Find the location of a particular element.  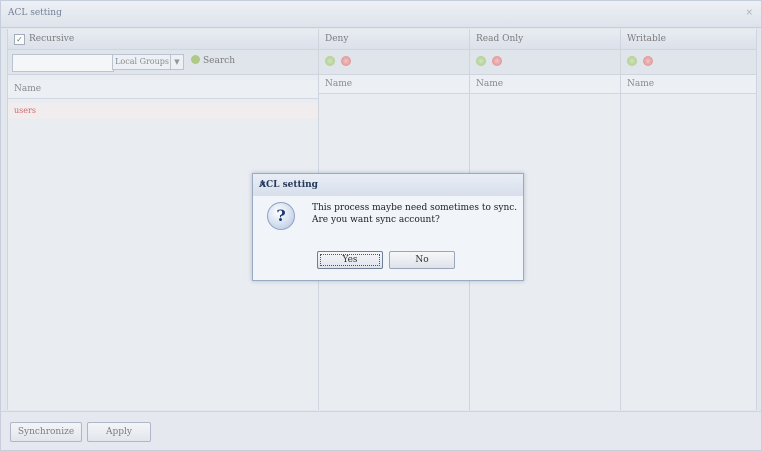

no-button: No is located at coordinates (422, 260).